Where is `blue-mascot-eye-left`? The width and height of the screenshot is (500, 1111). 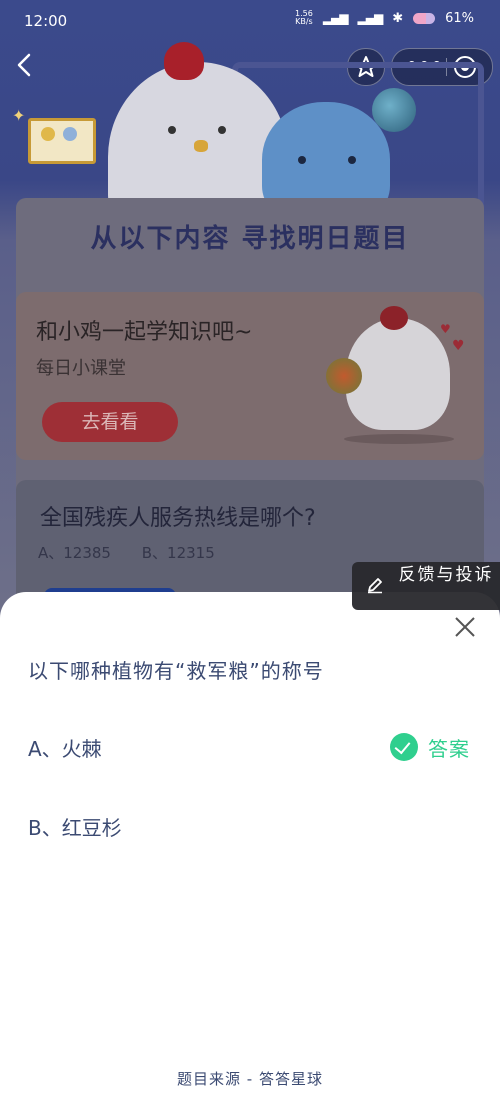
blue-mascot-eye-left is located at coordinates (302, 160).